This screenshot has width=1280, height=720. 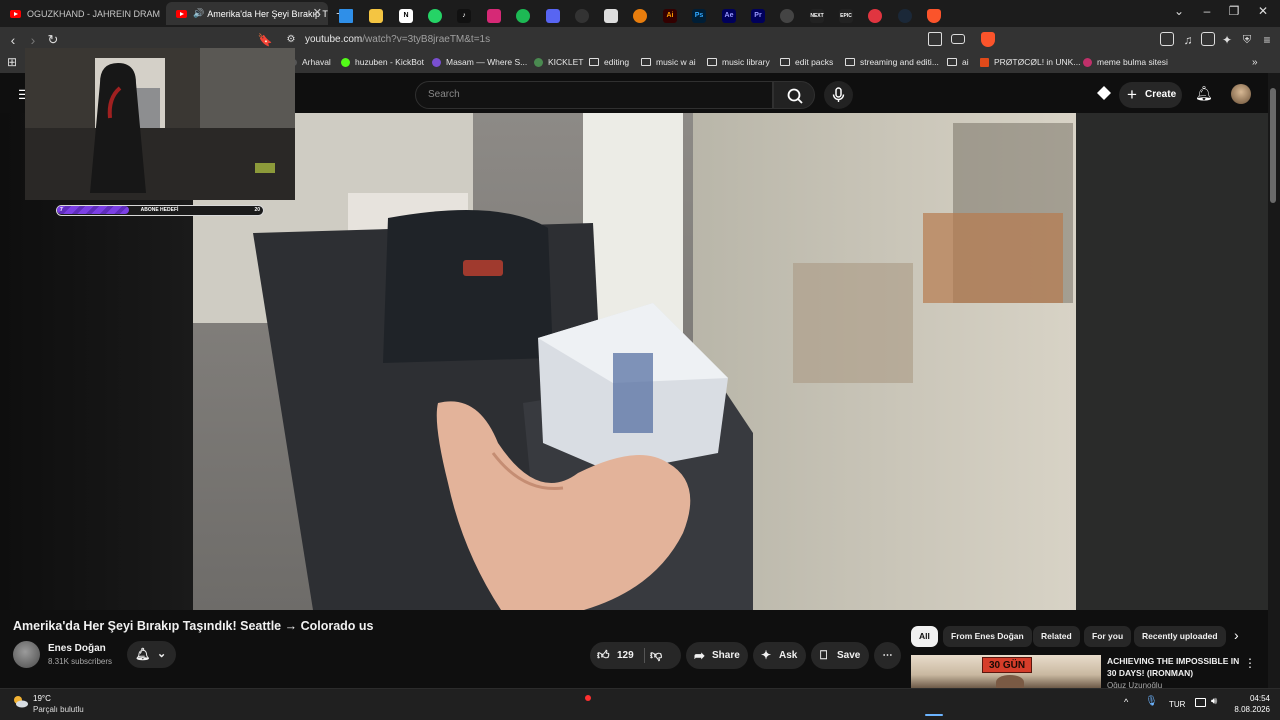 I want to click on clock-time: 04:54, so click(x=1250, y=698).